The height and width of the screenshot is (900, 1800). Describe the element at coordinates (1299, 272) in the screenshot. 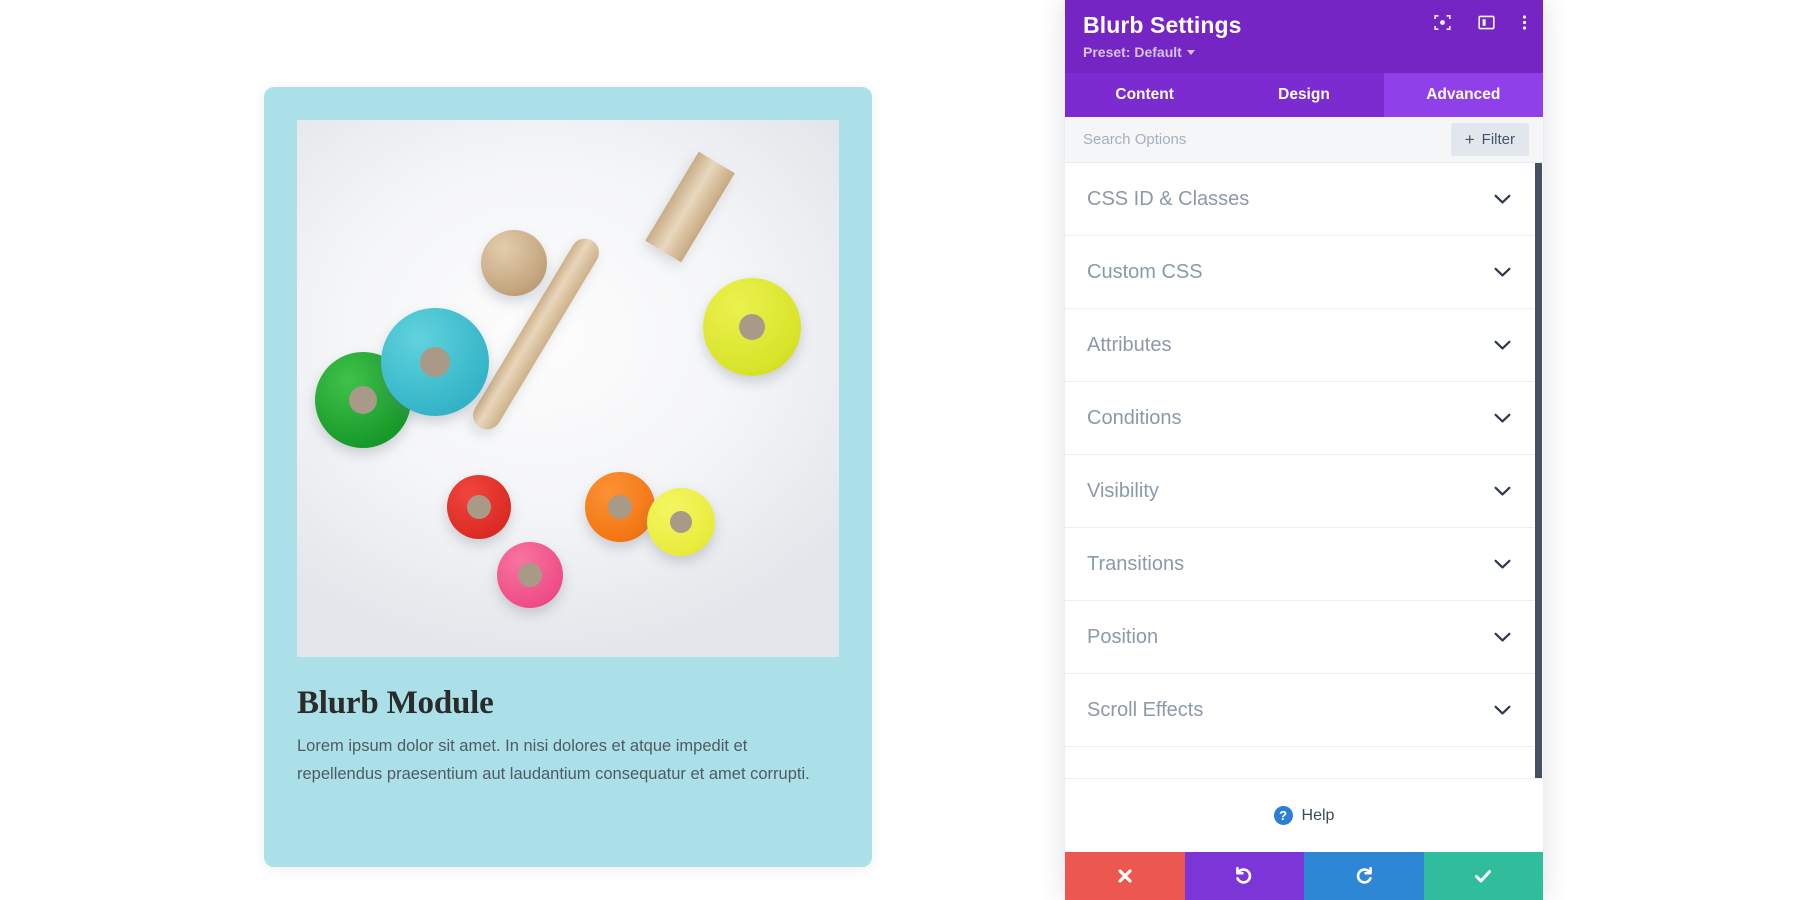

I see `section-custom-css: Custom CSS` at that location.